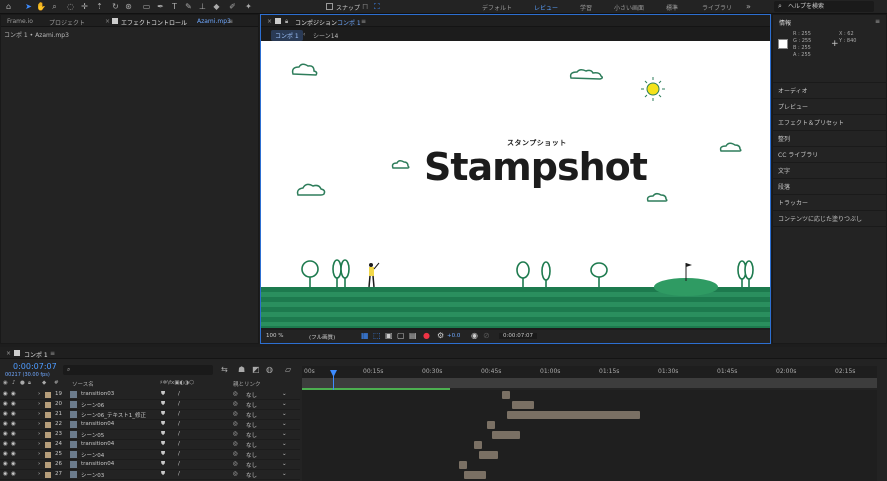  What do you see at coordinates (389, 335) in the screenshot?
I see `mask-icon: ▣` at bounding box center [389, 335].